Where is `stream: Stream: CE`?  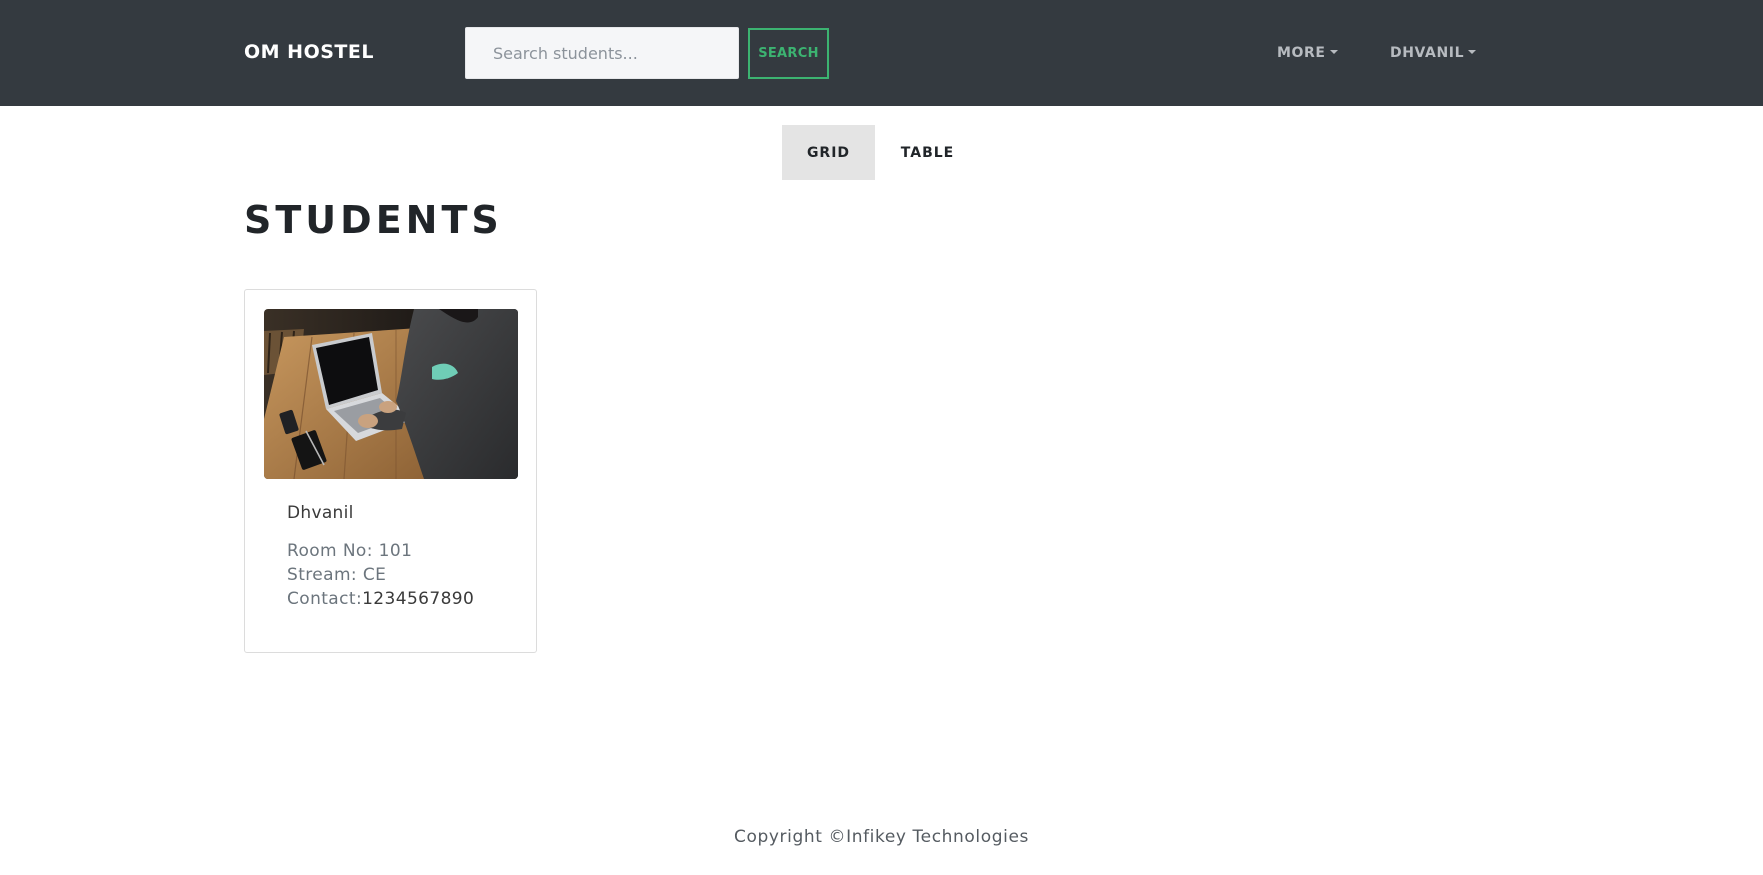 stream: Stream: CE is located at coordinates (337, 575).